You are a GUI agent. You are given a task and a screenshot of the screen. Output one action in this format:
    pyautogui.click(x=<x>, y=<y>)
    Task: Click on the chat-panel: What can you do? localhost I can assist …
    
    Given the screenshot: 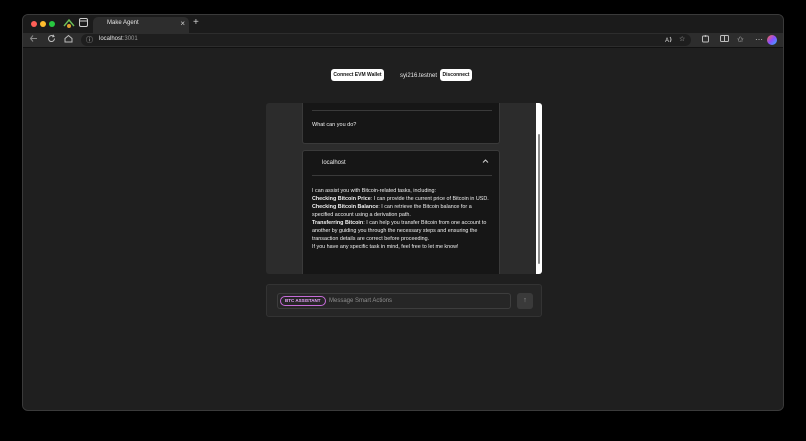 What is the action you would take?
    pyautogui.click(x=404, y=188)
    